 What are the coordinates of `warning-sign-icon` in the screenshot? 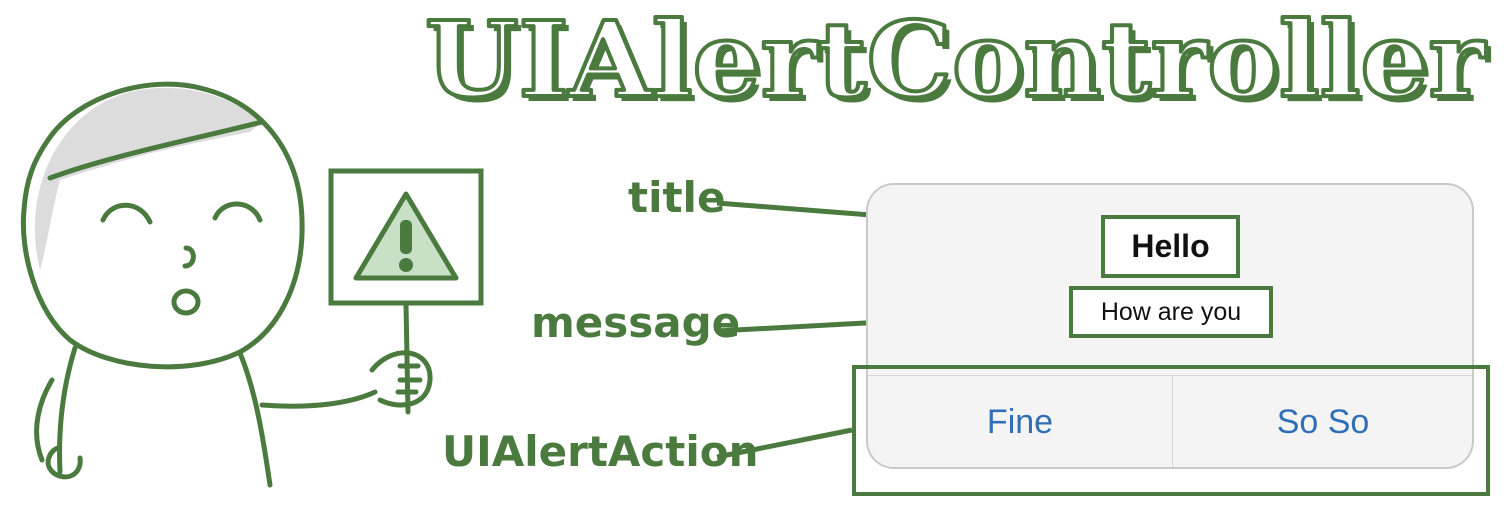 It's located at (406, 237).